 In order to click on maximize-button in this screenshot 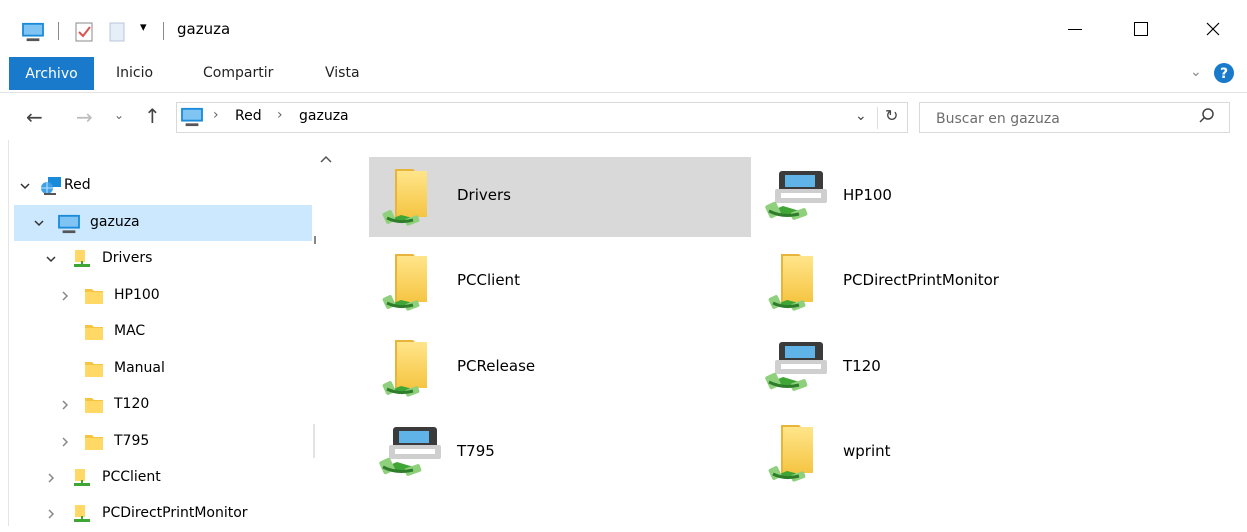, I will do `click(1141, 29)`.